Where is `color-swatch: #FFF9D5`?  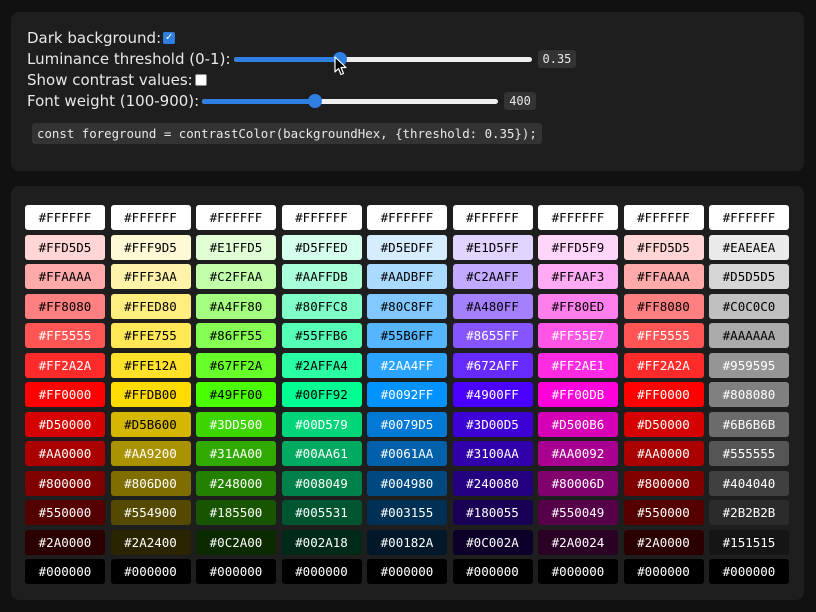 color-swatch: #FFF9D5 is located at coordinates (150, 247).